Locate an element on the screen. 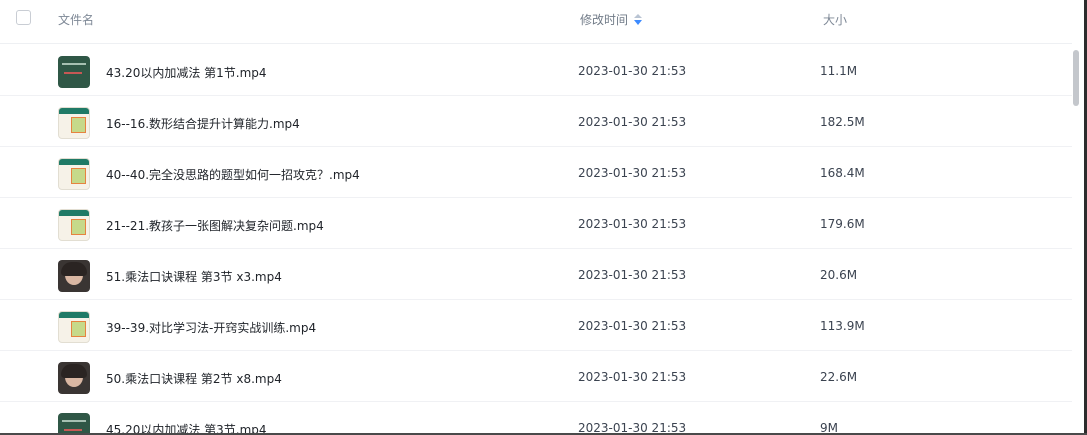  column-header-name: 文件名 is located at coordinates (76, 19).